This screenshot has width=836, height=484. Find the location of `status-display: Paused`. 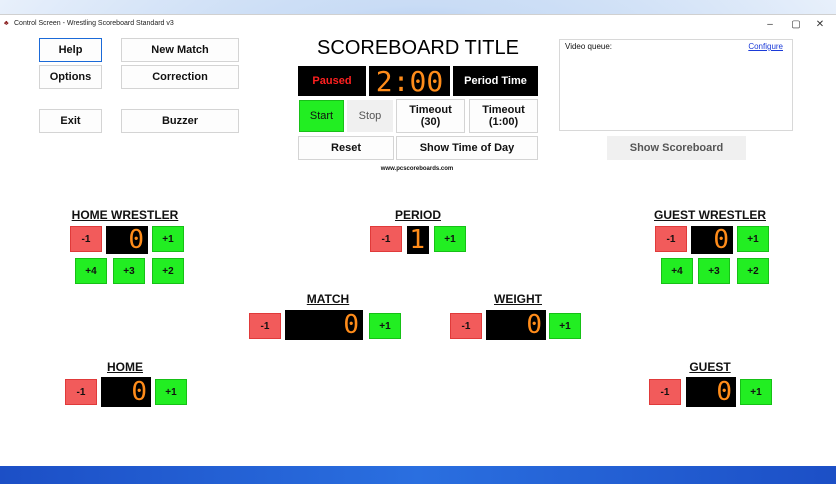

status-display: Paused is located at coordinates (332, 81).